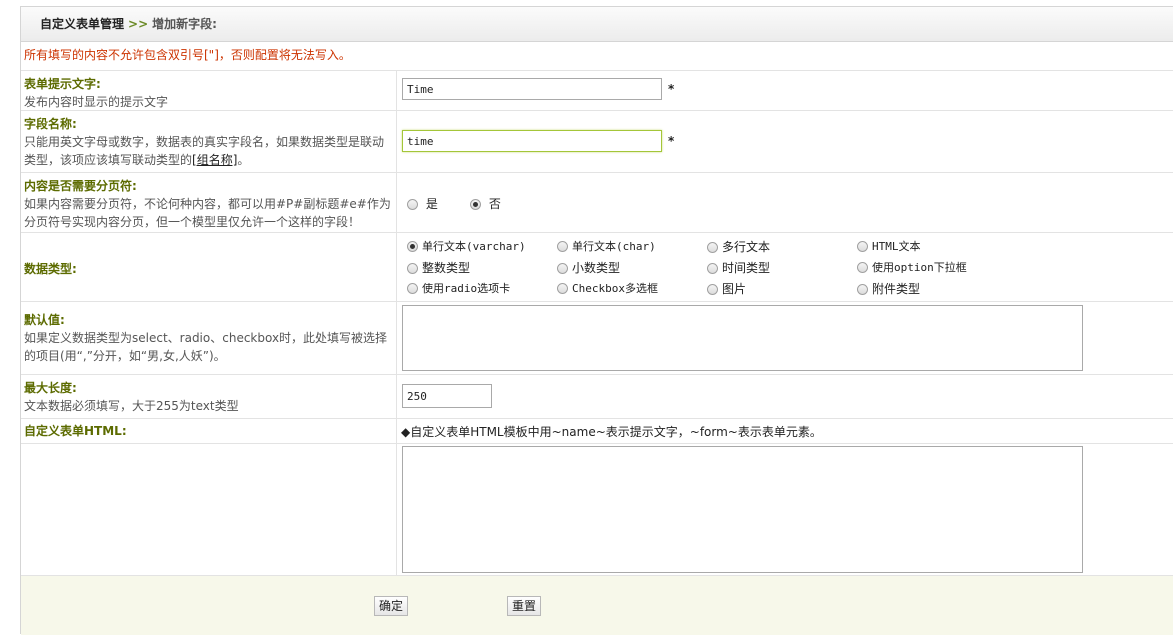 This screenshot has height=641, width=1173. Describe the element at coordinates (422, 203) in the screenshot. I see `paging-option-yes: 是` at that location.